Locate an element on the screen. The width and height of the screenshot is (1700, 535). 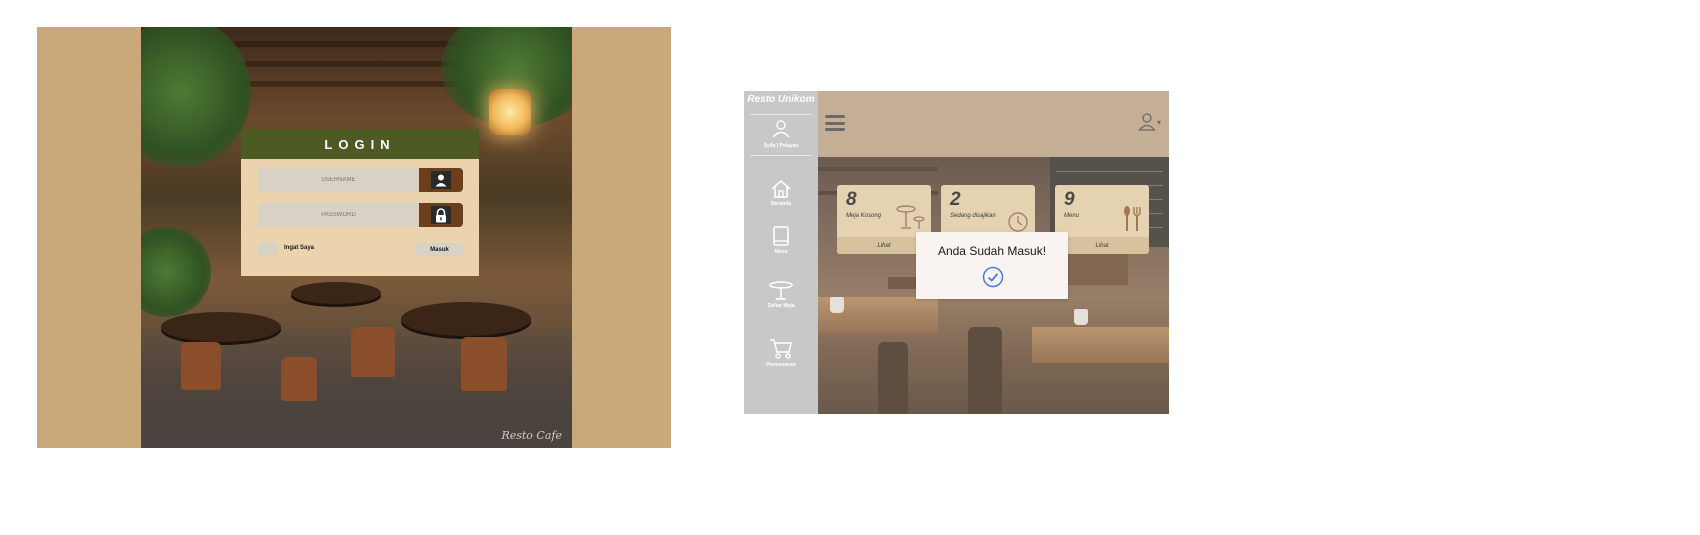
stat-card-menu: 9 Menu Lihat is located at coordinates (1102, 219).